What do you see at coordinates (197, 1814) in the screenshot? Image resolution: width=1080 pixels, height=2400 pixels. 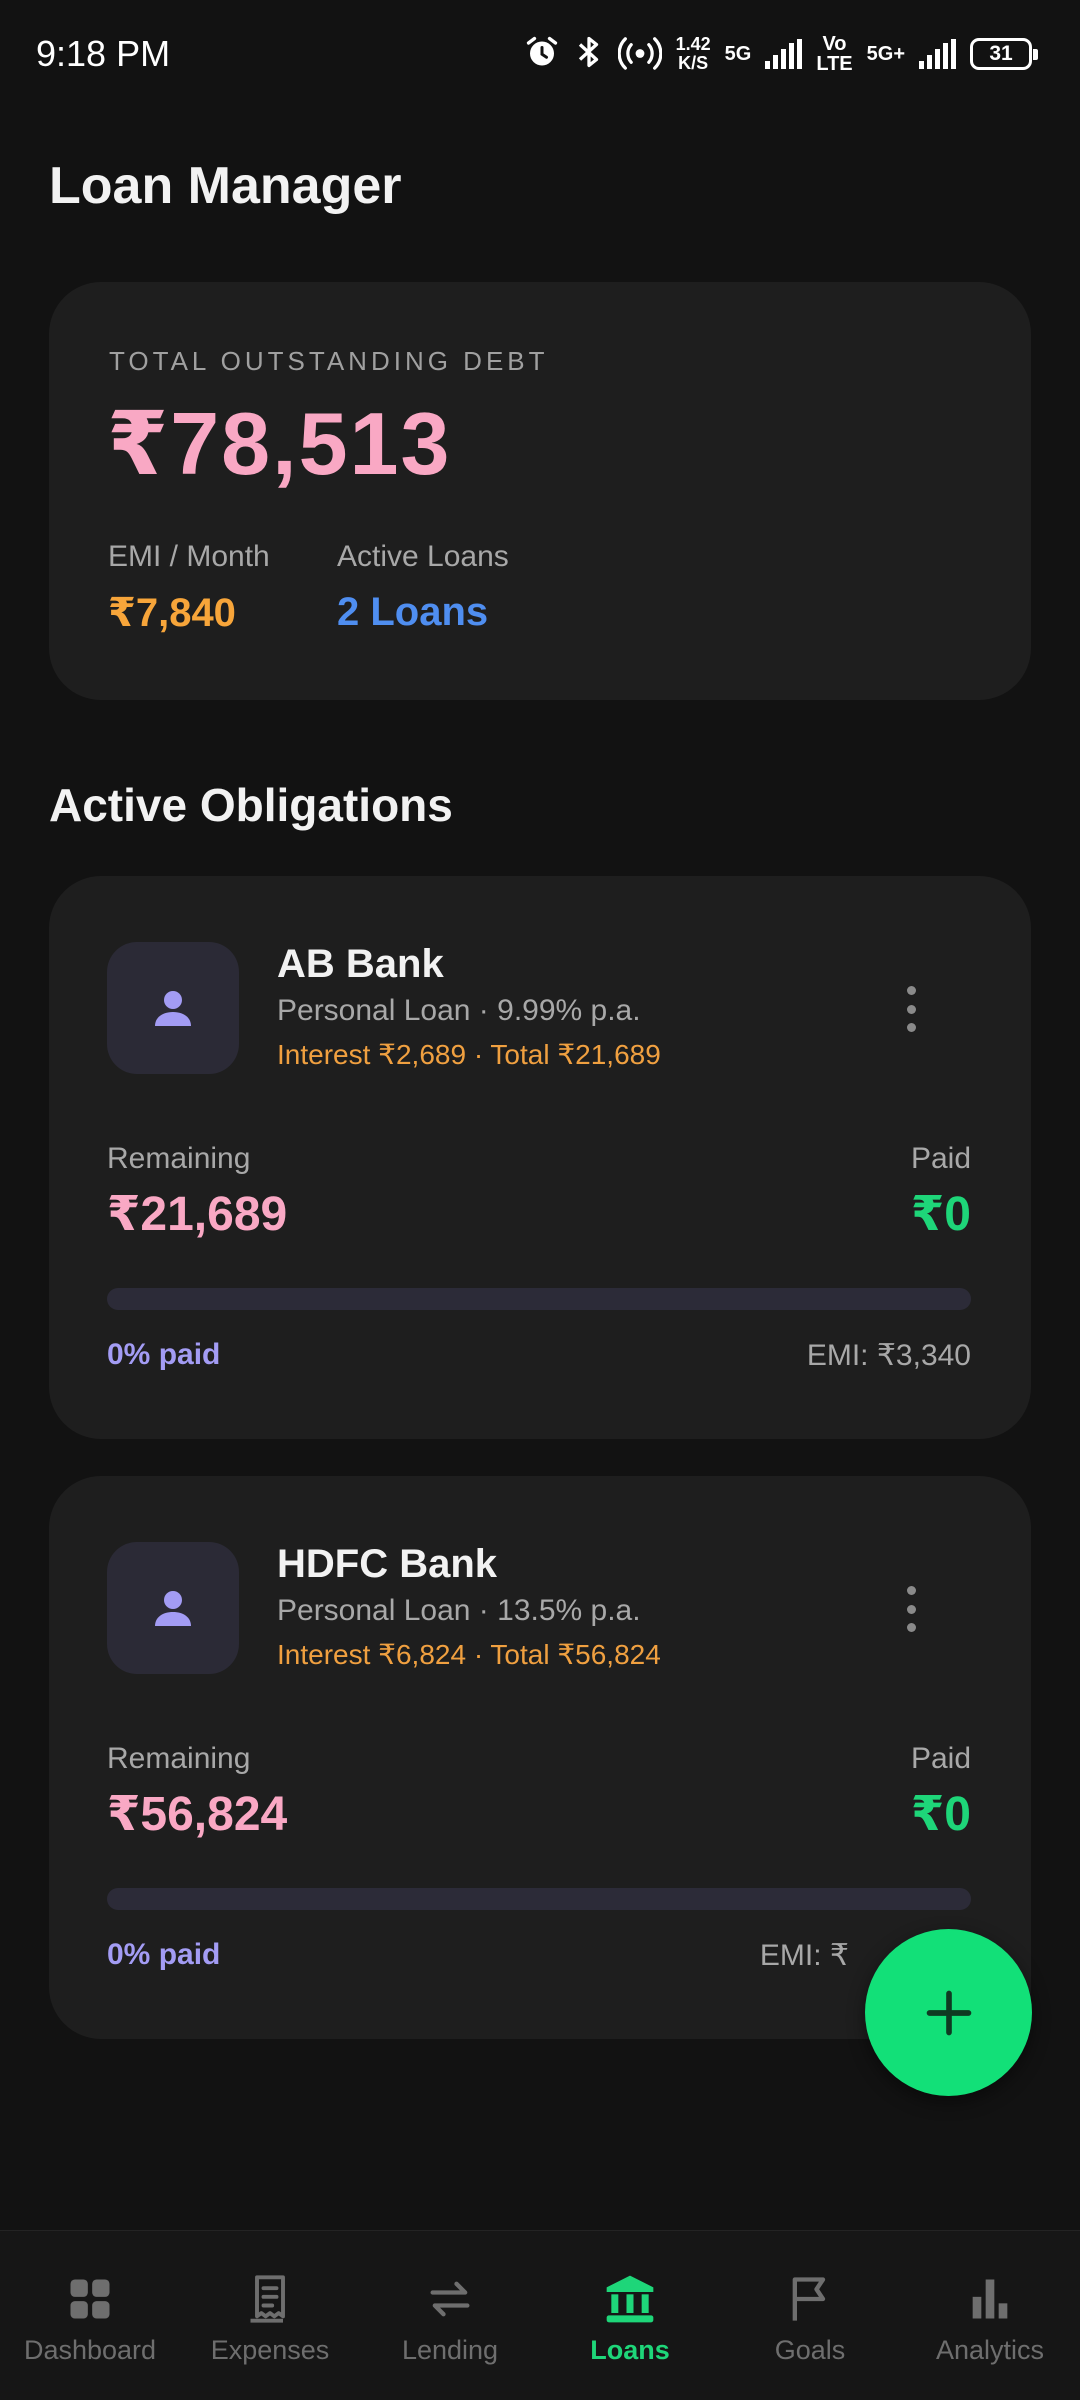 I see `remaining-value: ₹56,824` at bounding box center [197, 1814].